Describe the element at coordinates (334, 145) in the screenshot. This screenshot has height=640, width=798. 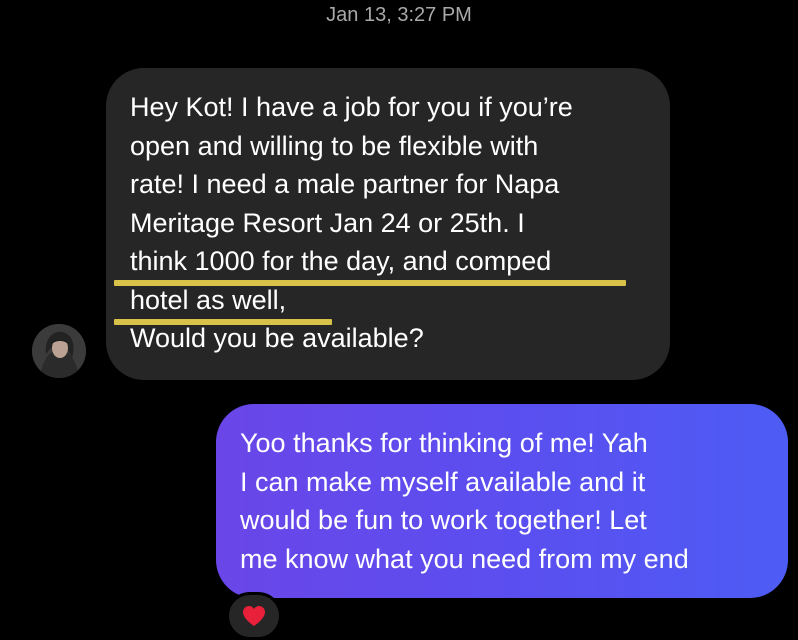
I see `message-line: open and willing to be flexible with` at that location.